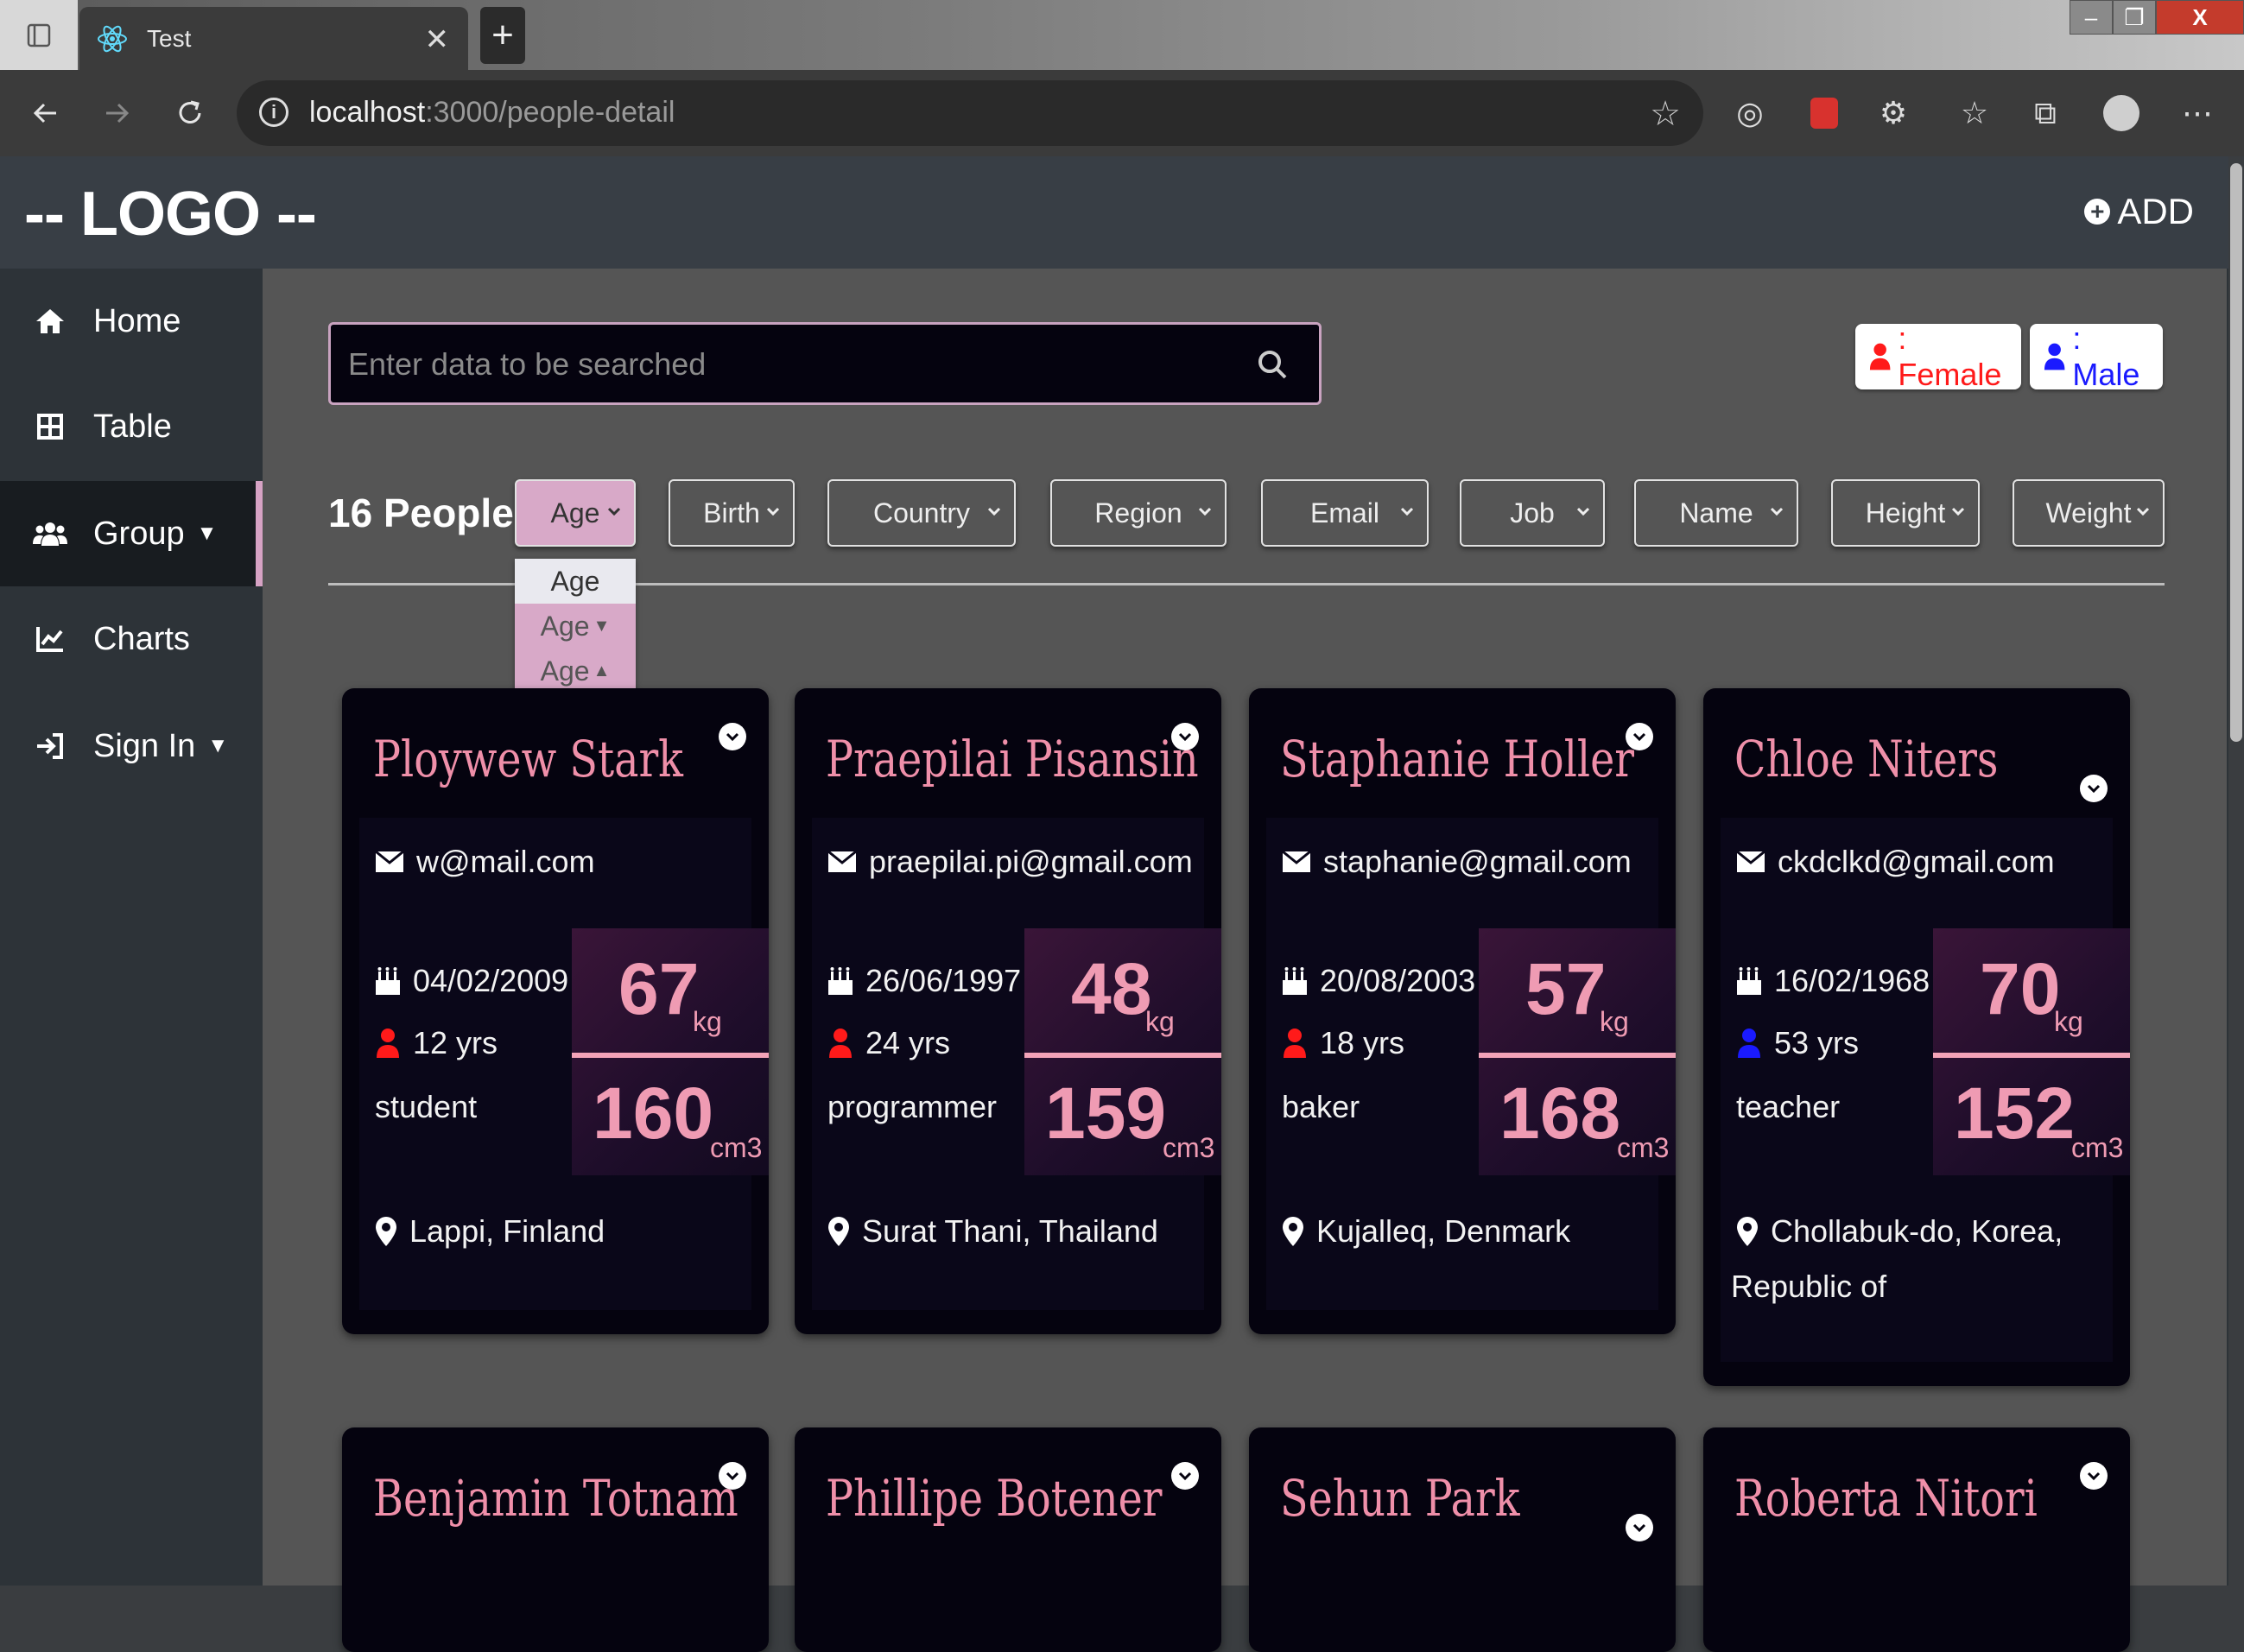  Describe the element at coordinates (1716, 513) in the screenshot. I see `filter-name: Name` at that location.